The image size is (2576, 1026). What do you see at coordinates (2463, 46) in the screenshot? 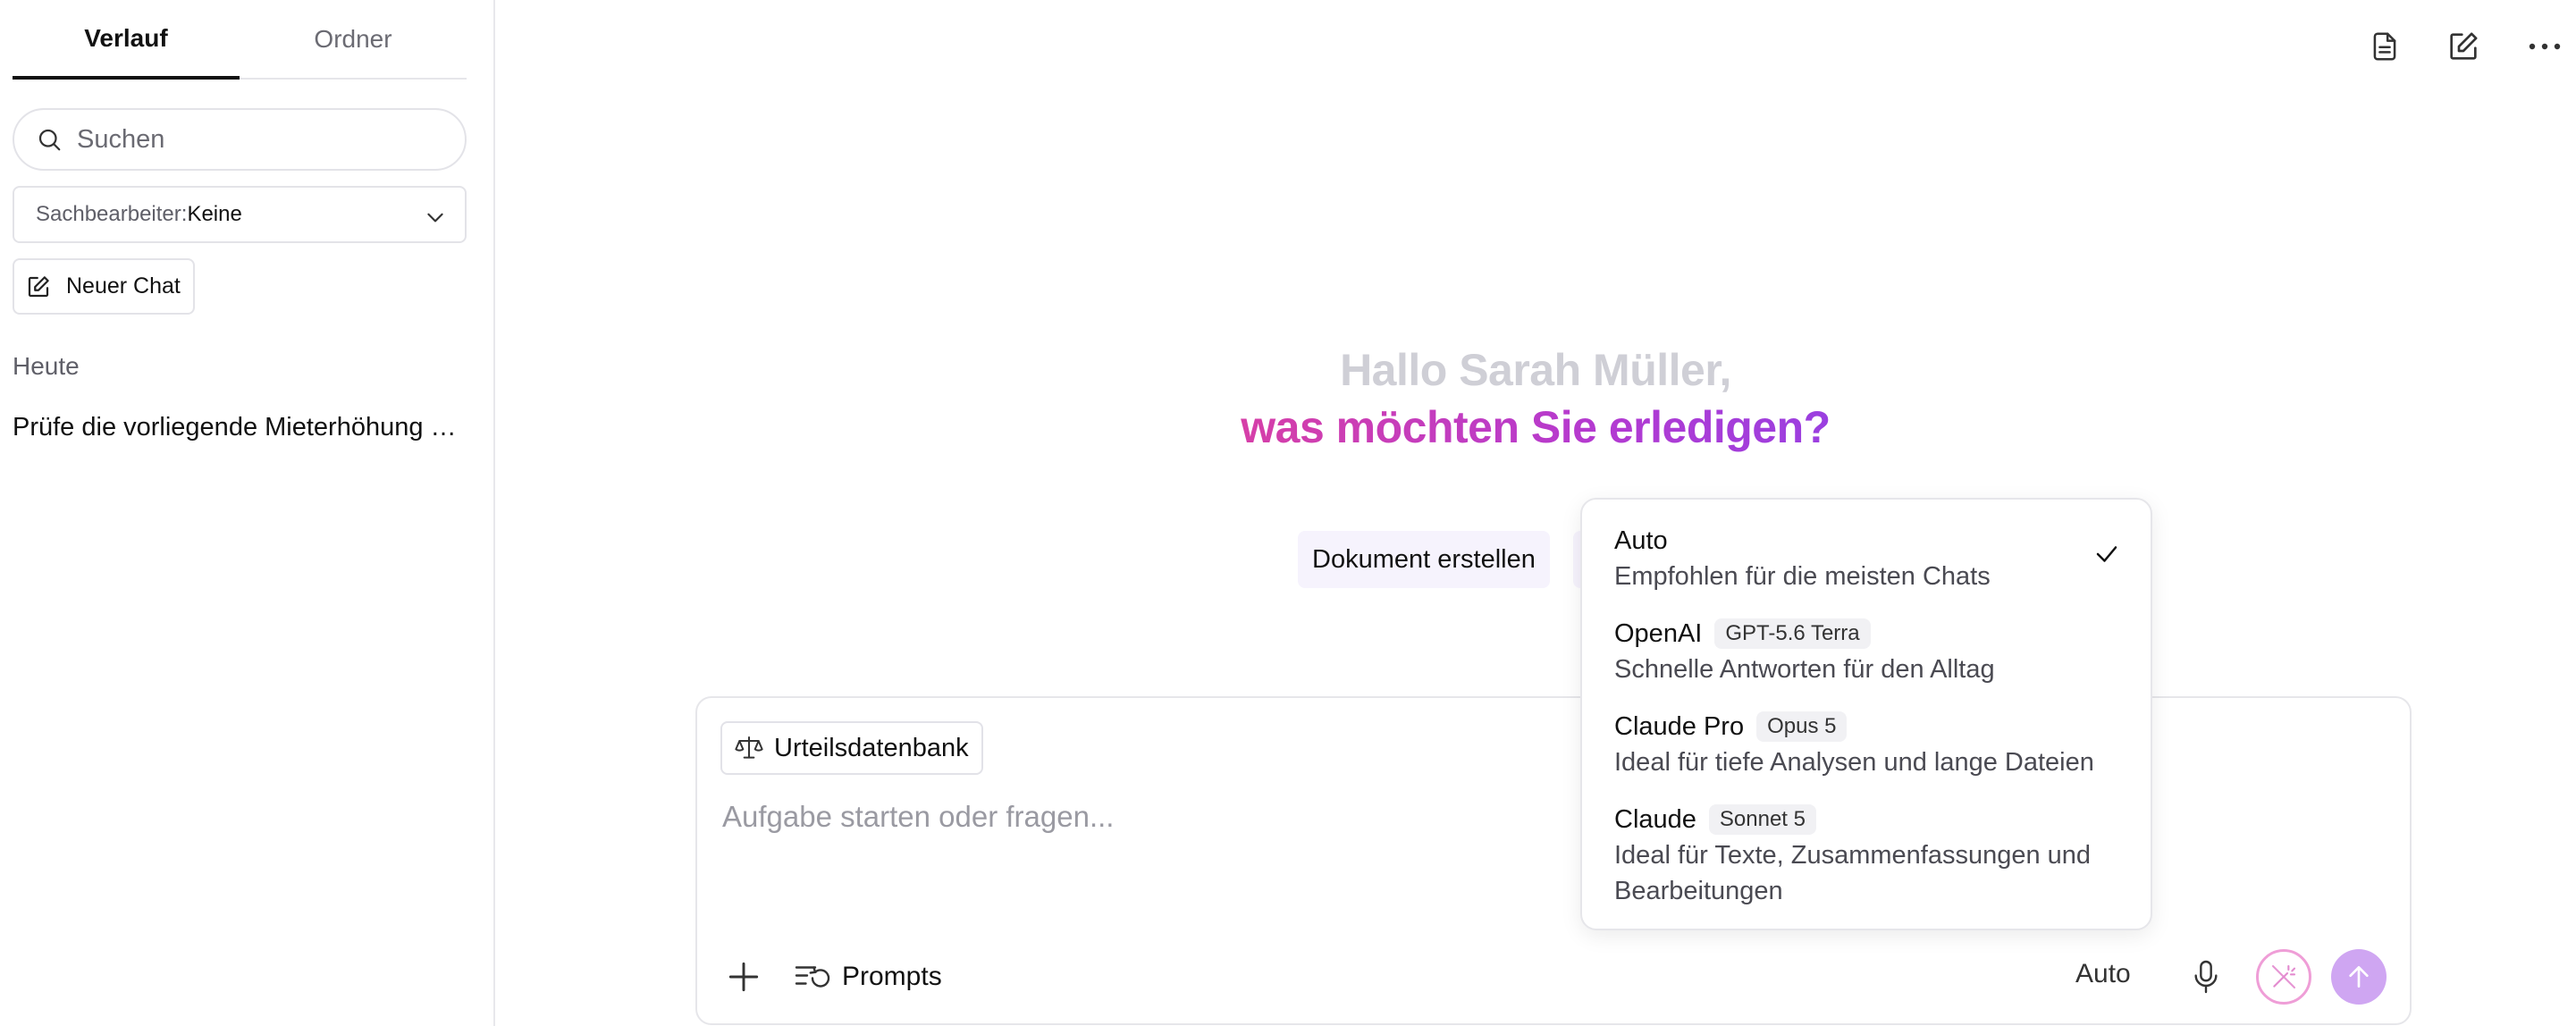
I see `edit-icon` at bounding box center [2463, 46].